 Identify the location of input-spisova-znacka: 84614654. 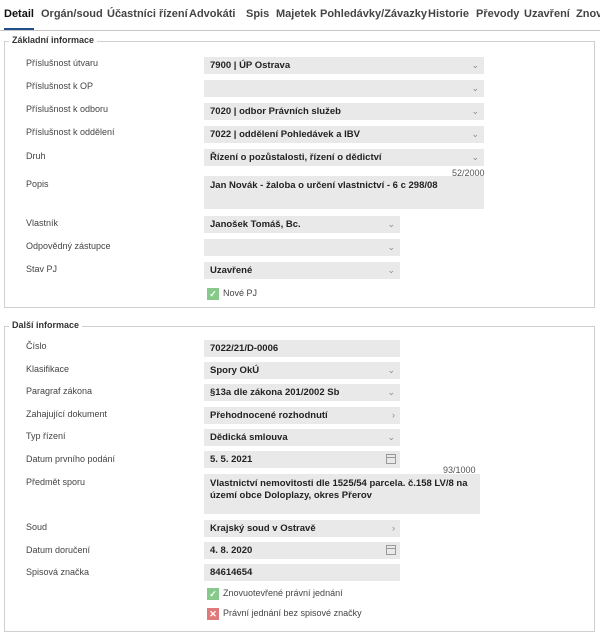
(302, 572).